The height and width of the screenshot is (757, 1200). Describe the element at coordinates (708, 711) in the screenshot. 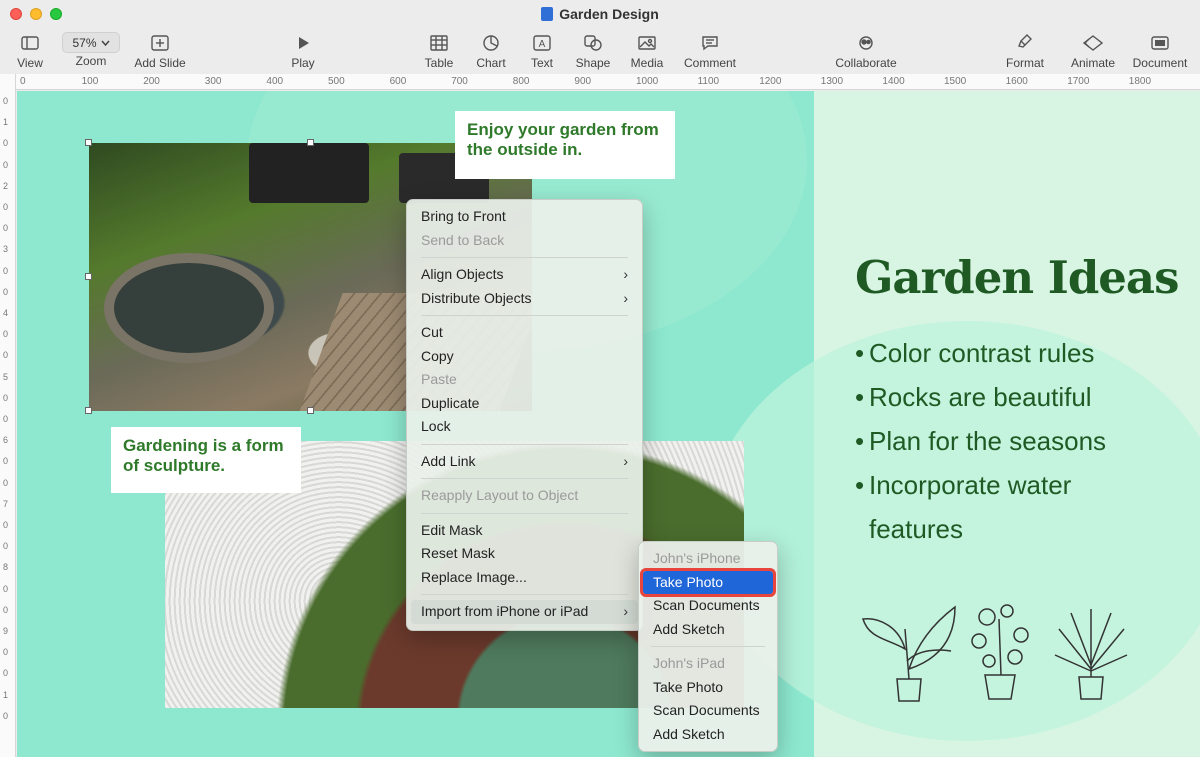

I see `submenu-item-ipad-scan-documents: Scan Documents` at that location.